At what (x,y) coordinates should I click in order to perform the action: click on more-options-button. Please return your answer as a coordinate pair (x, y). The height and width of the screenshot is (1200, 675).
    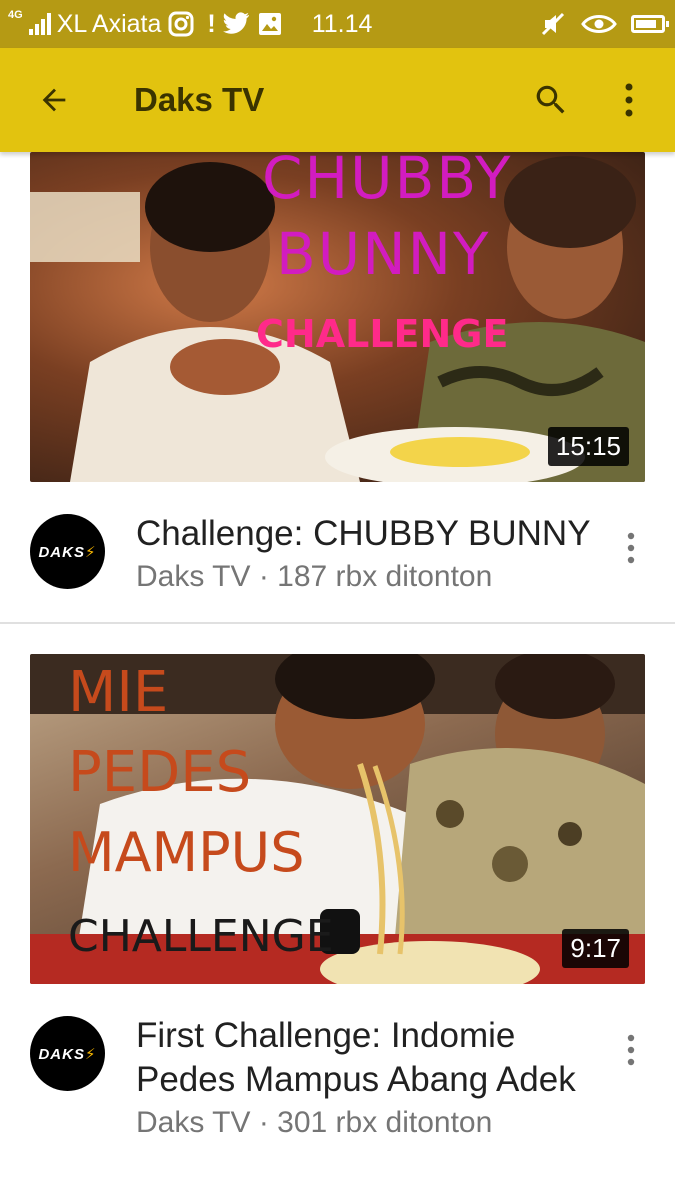
    Looking at the image, I should click on (629, 100).